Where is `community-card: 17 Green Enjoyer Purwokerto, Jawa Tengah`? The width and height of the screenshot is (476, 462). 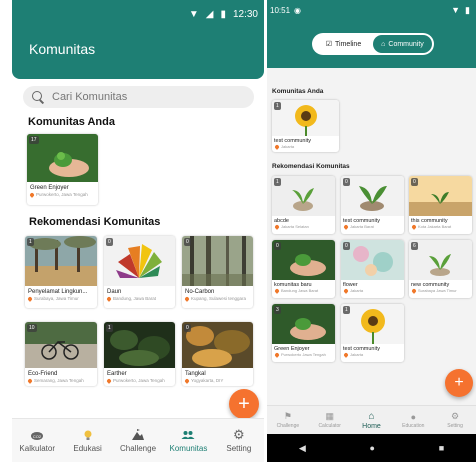 community-card: 17 Green Enjoyer Purwokerto, Jawa Tengah is located at coordinates (62, 169).